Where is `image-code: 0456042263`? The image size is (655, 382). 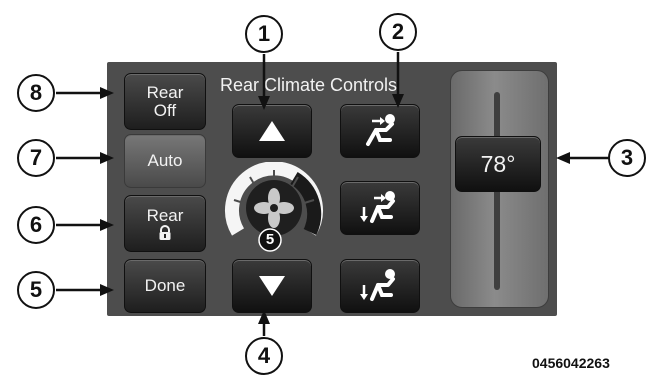
image-code: 0456042263 is located at coordinates (571, 363).